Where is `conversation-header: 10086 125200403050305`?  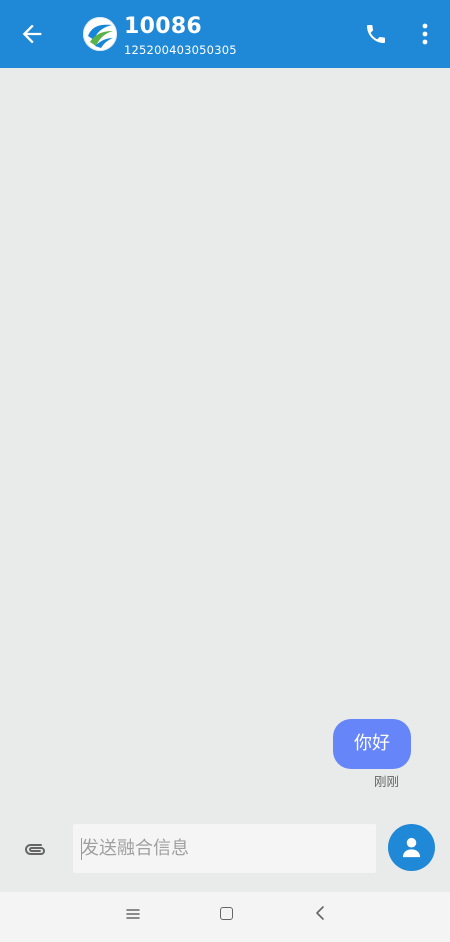 conversation-header: 10086 125200403050305 is located at coordinates (225, 34).